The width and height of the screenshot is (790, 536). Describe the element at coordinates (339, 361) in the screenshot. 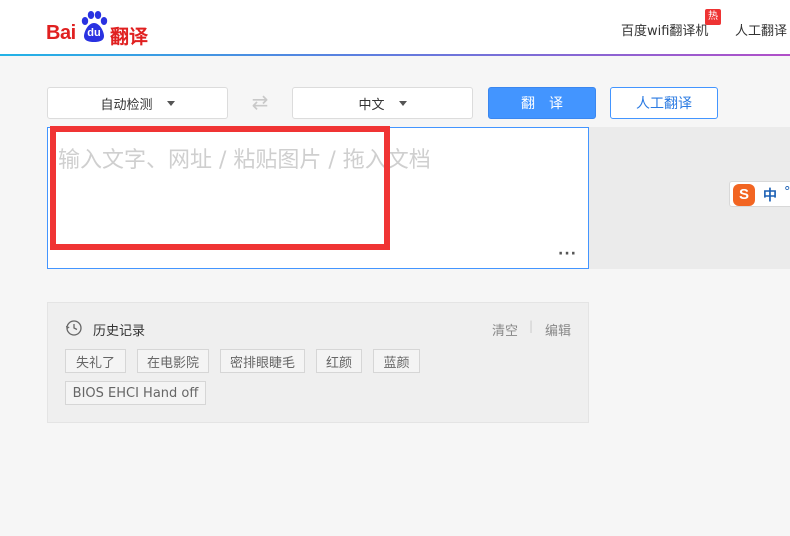

I see `history-item: 红颜` at that location.